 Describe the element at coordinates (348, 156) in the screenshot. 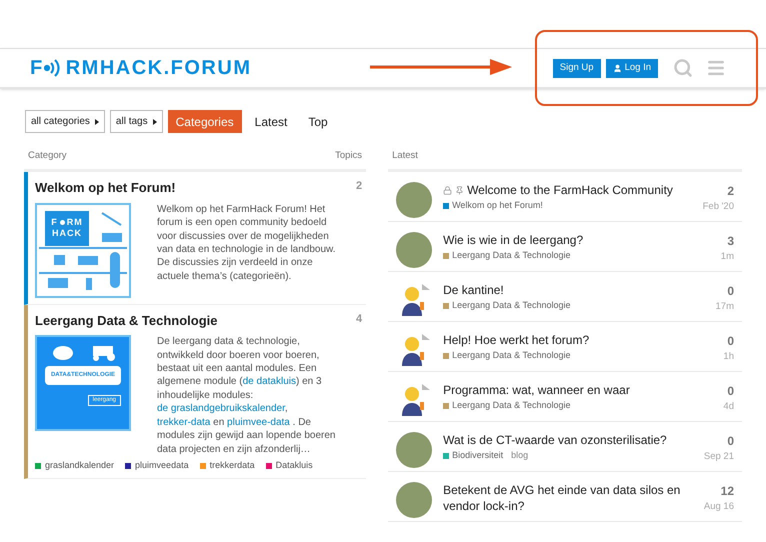

I see `column-header: Topics` at that location.